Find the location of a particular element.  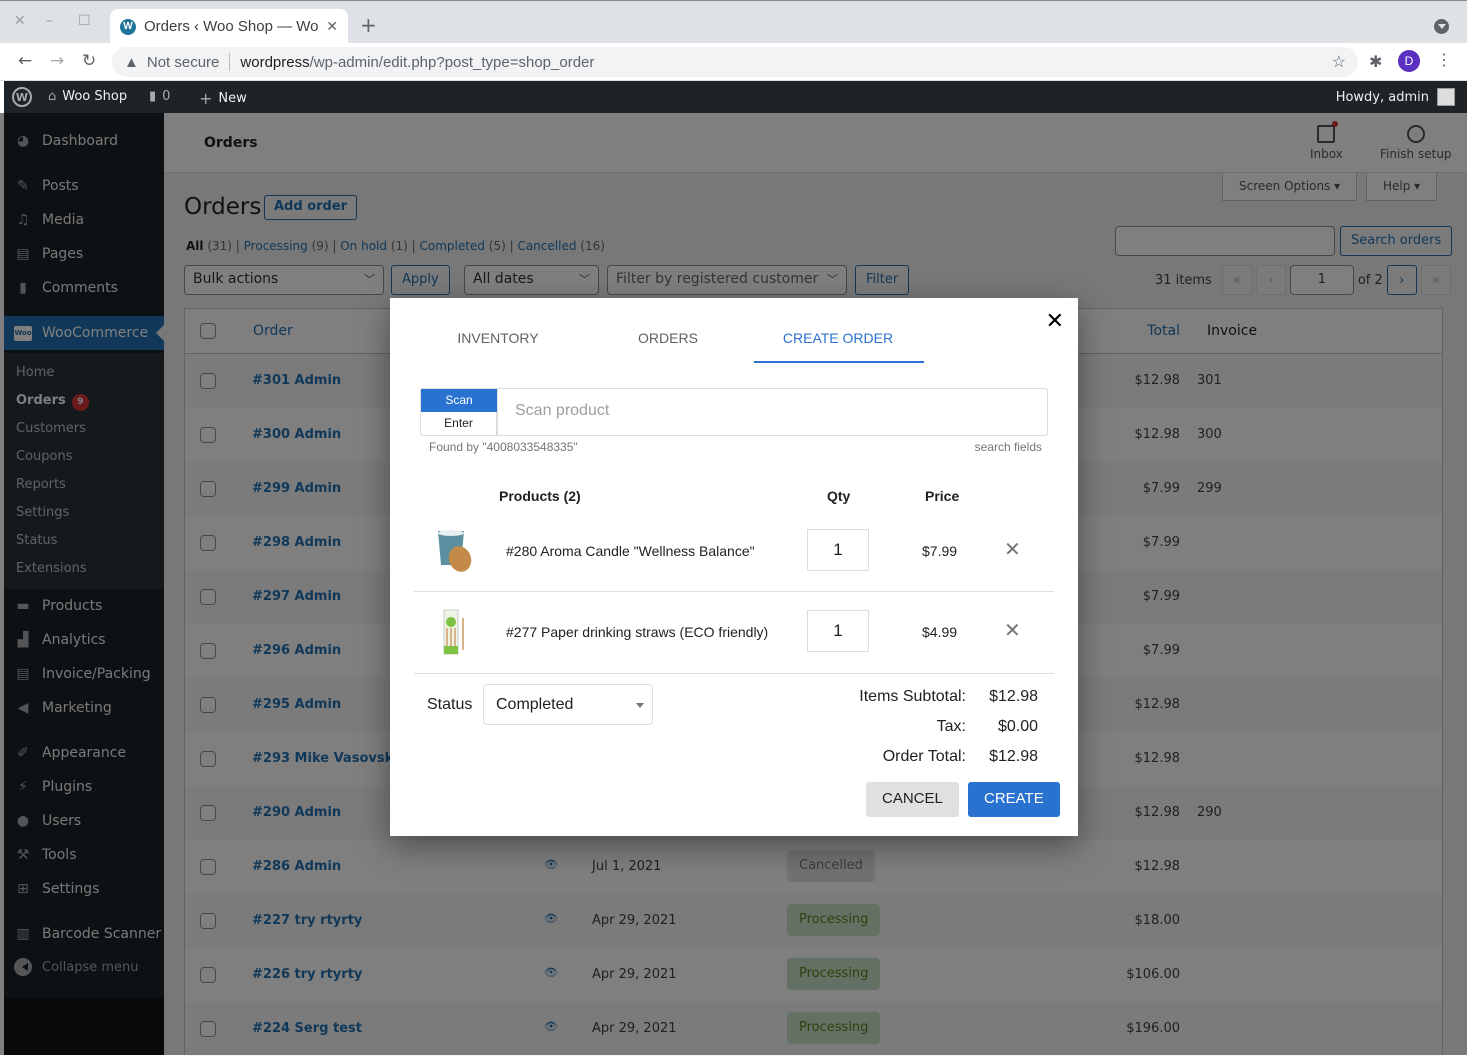

close-window-icon: ✕ is located at coordinates (20, 21).